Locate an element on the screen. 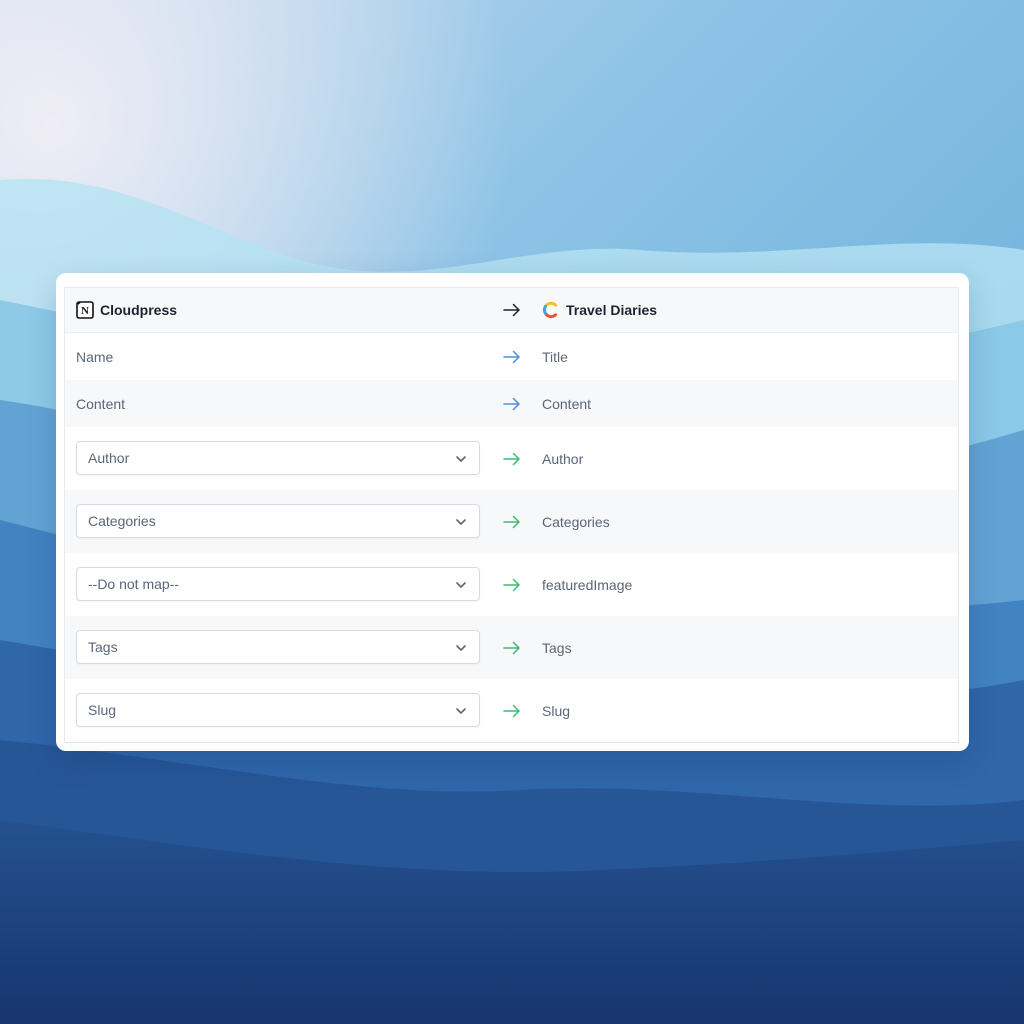 The image size is (1024, 1024). notion-logo-icon: N is located at coordinates (85, 310).